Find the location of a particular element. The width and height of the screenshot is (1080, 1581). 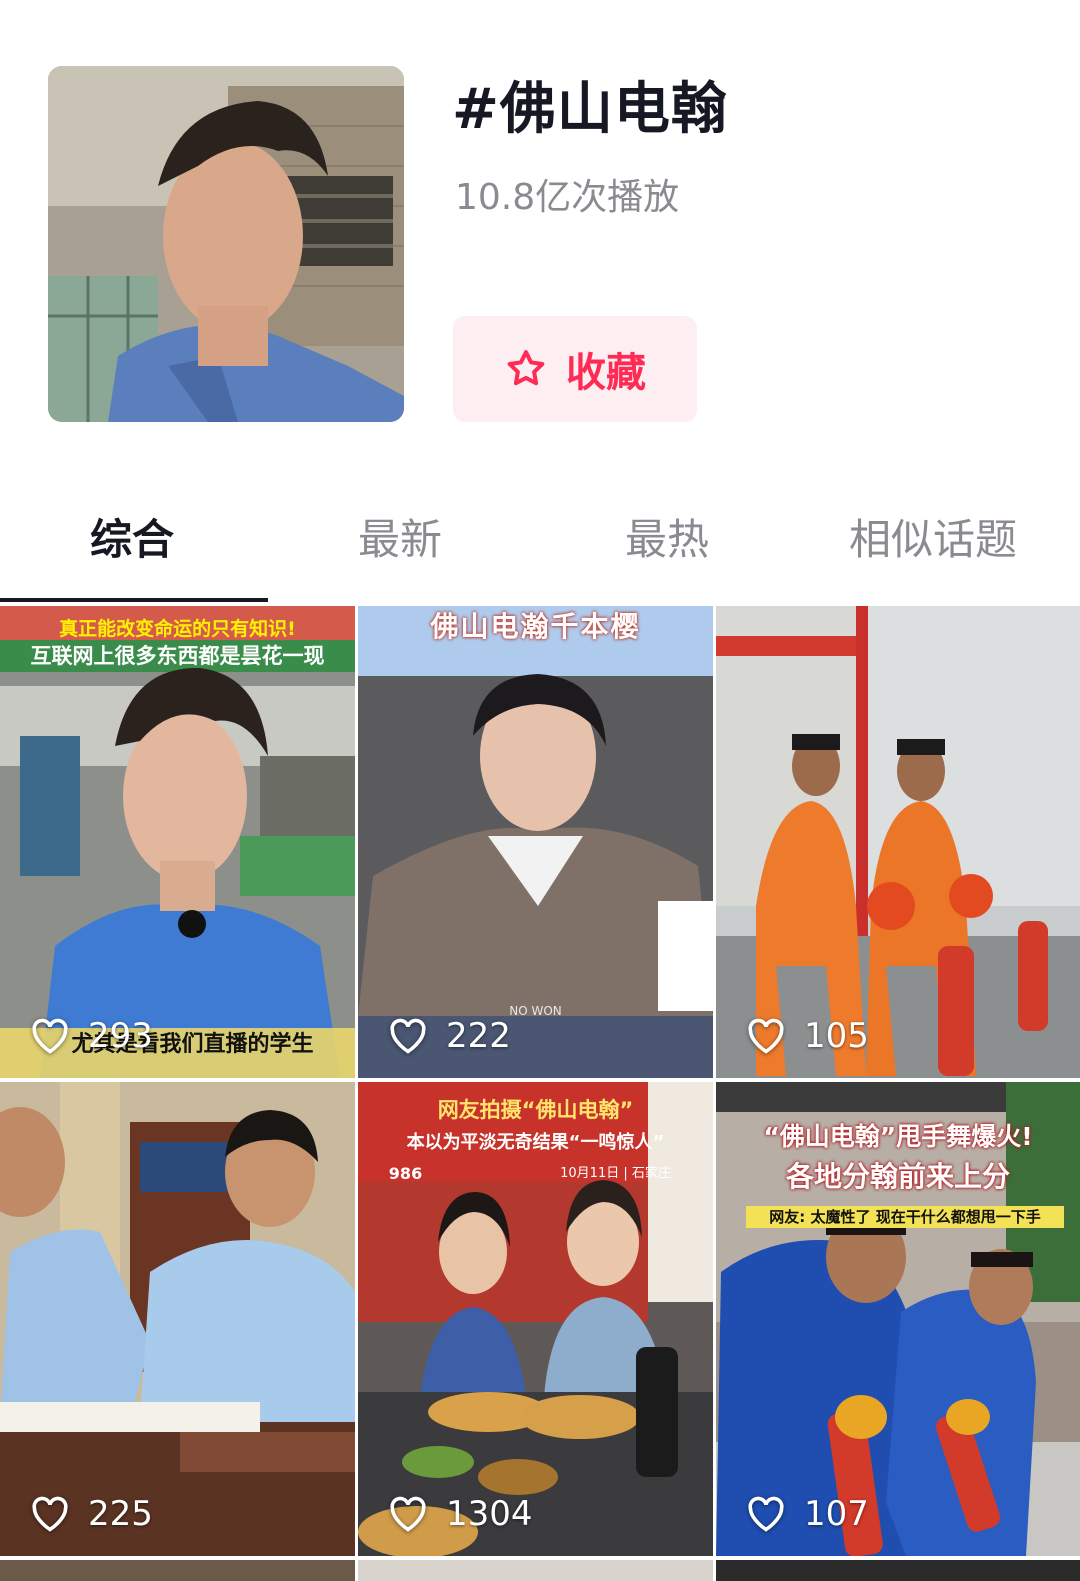

like-count-value: 222 is located at coordinates (478, 1036).